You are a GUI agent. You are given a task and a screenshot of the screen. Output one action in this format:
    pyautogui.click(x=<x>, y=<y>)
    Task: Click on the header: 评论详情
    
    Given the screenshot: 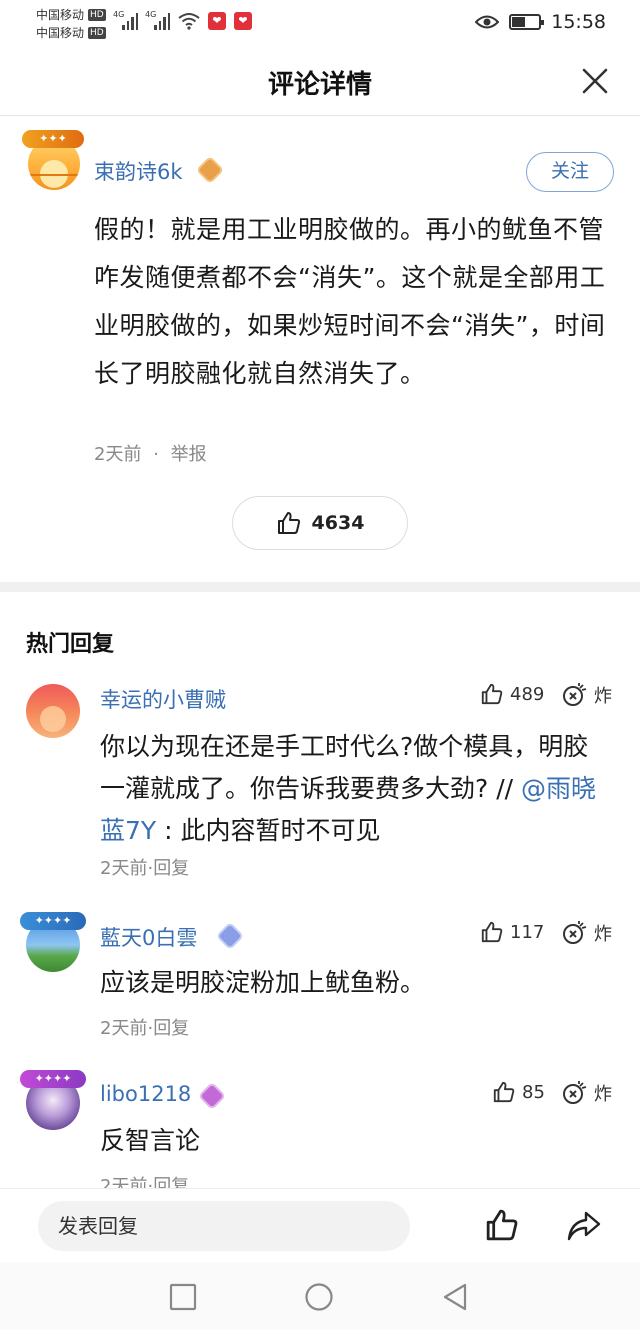 What is the action you would take?
    pyautogui.click(x=320, y=82)
    